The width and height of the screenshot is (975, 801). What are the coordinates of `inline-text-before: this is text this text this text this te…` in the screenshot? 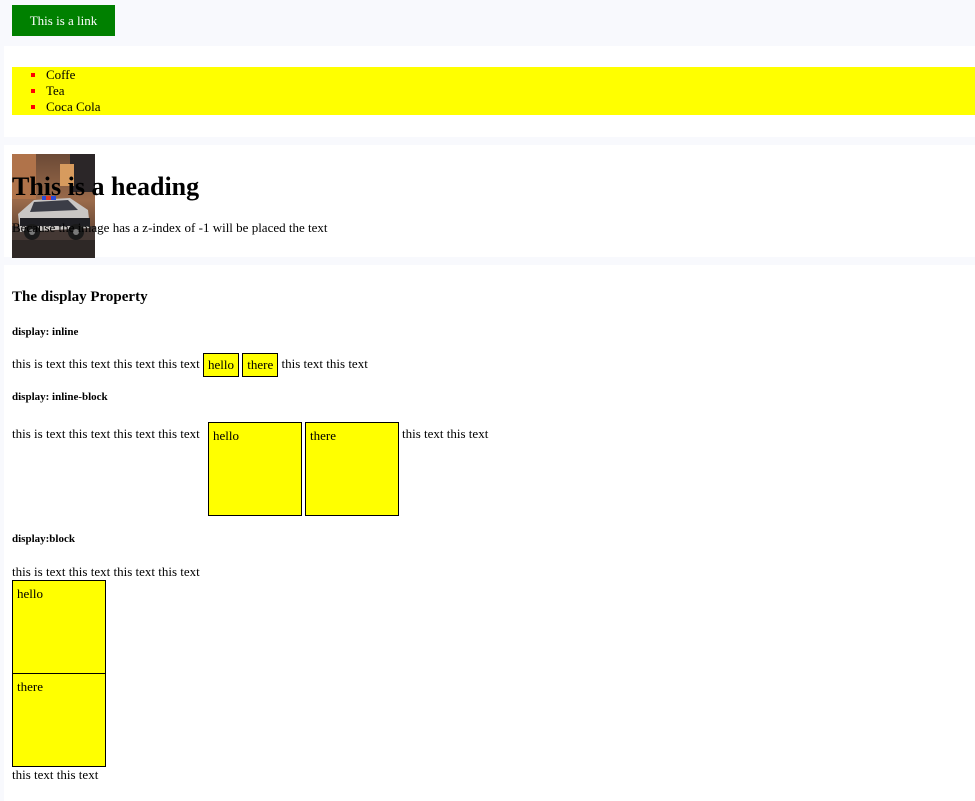 It's located at (106, 363).